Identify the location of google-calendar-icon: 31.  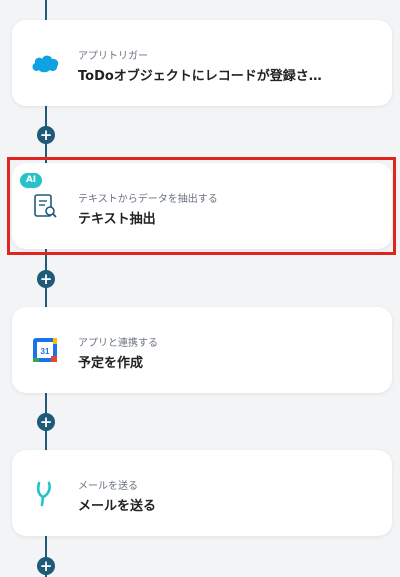
(45, 350).